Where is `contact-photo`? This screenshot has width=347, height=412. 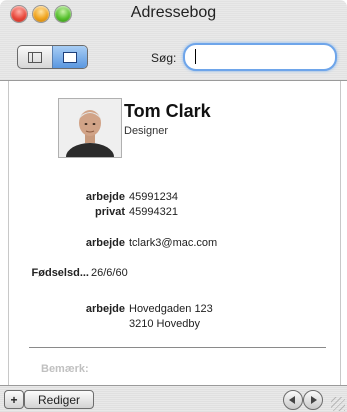 contact-photo is located at coordinates (90, 128).